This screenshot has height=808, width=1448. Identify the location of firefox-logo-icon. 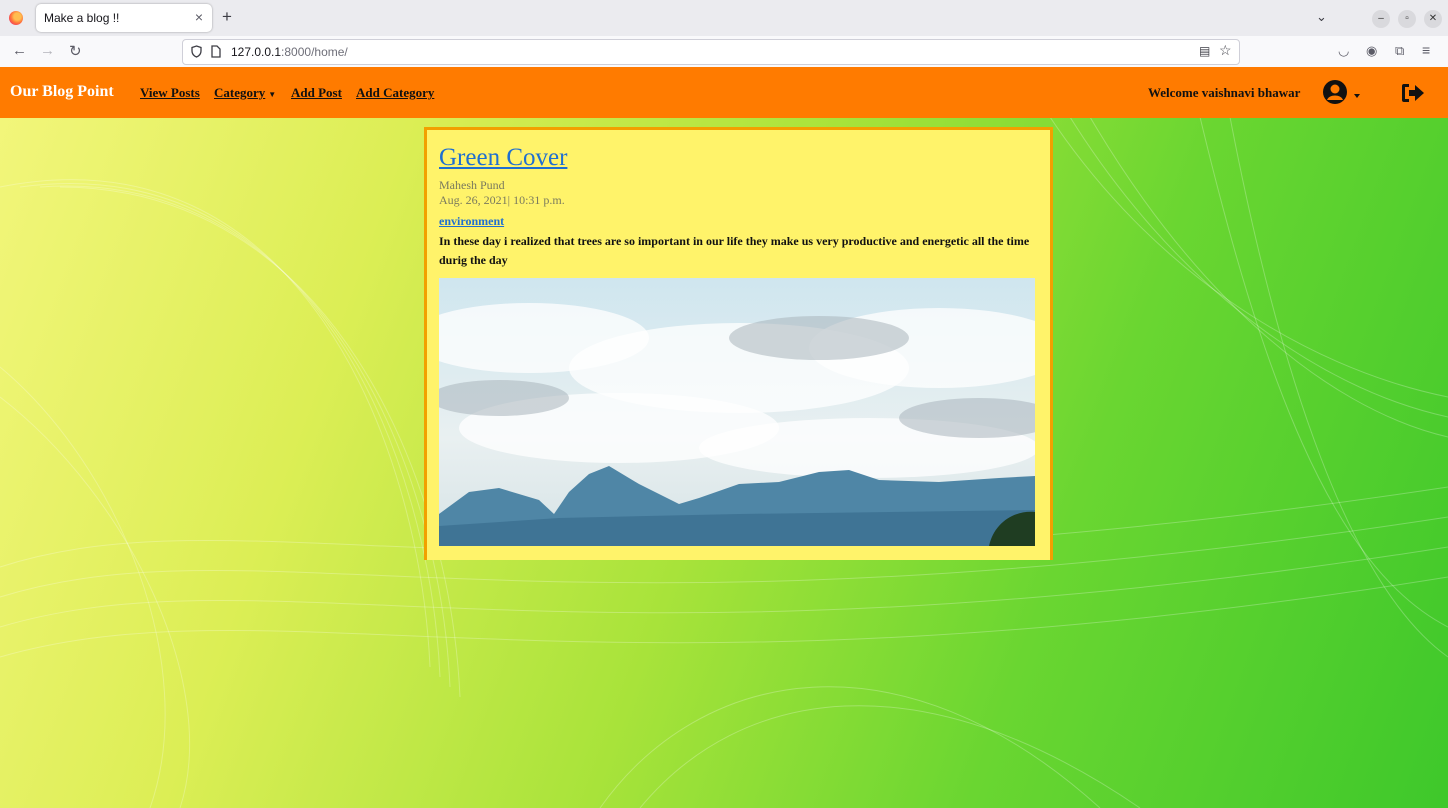
(16, 18).